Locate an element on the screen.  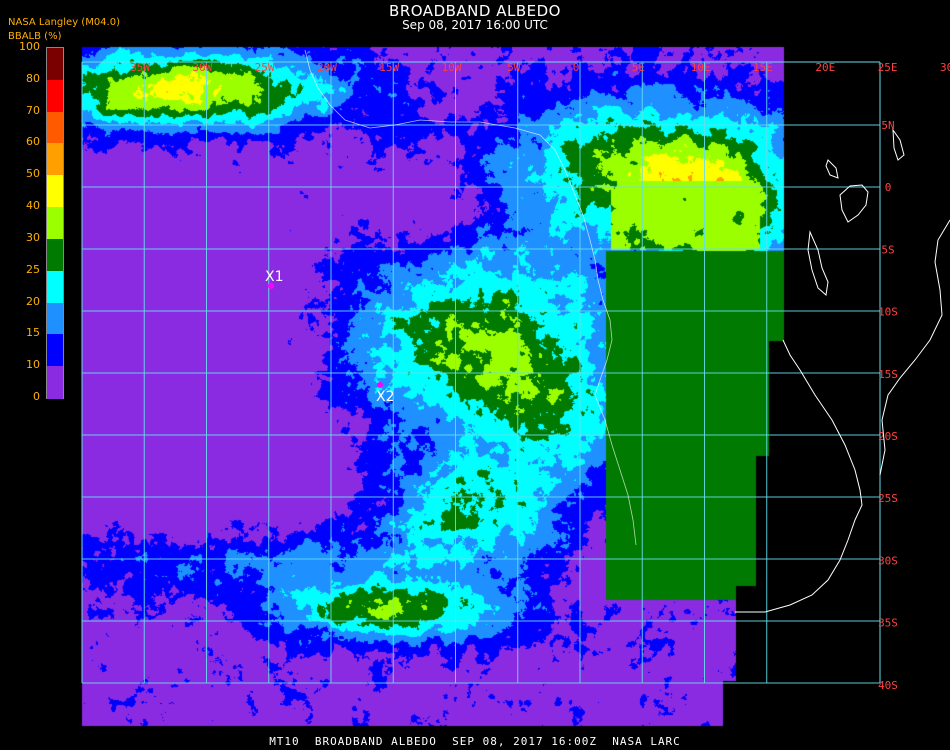
latitude-label: 30S is located at coordinates (888, 560).